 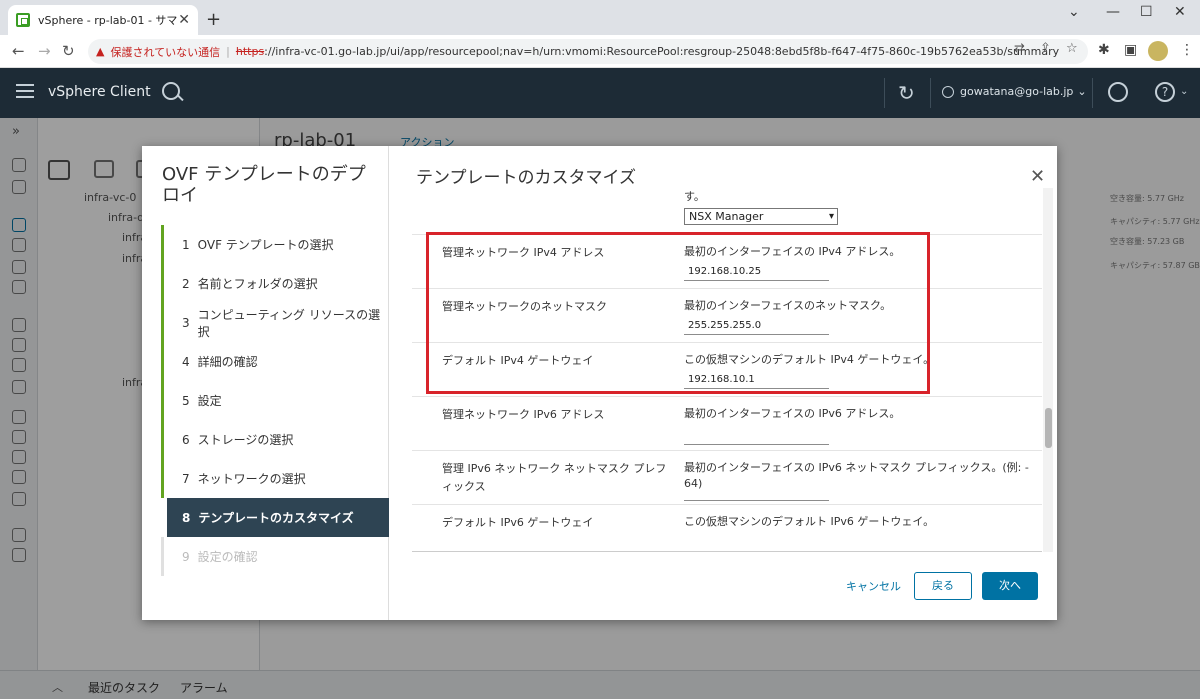 I want to click on step-label: OVF テンプレートの選択, so click(x=265, y=245).